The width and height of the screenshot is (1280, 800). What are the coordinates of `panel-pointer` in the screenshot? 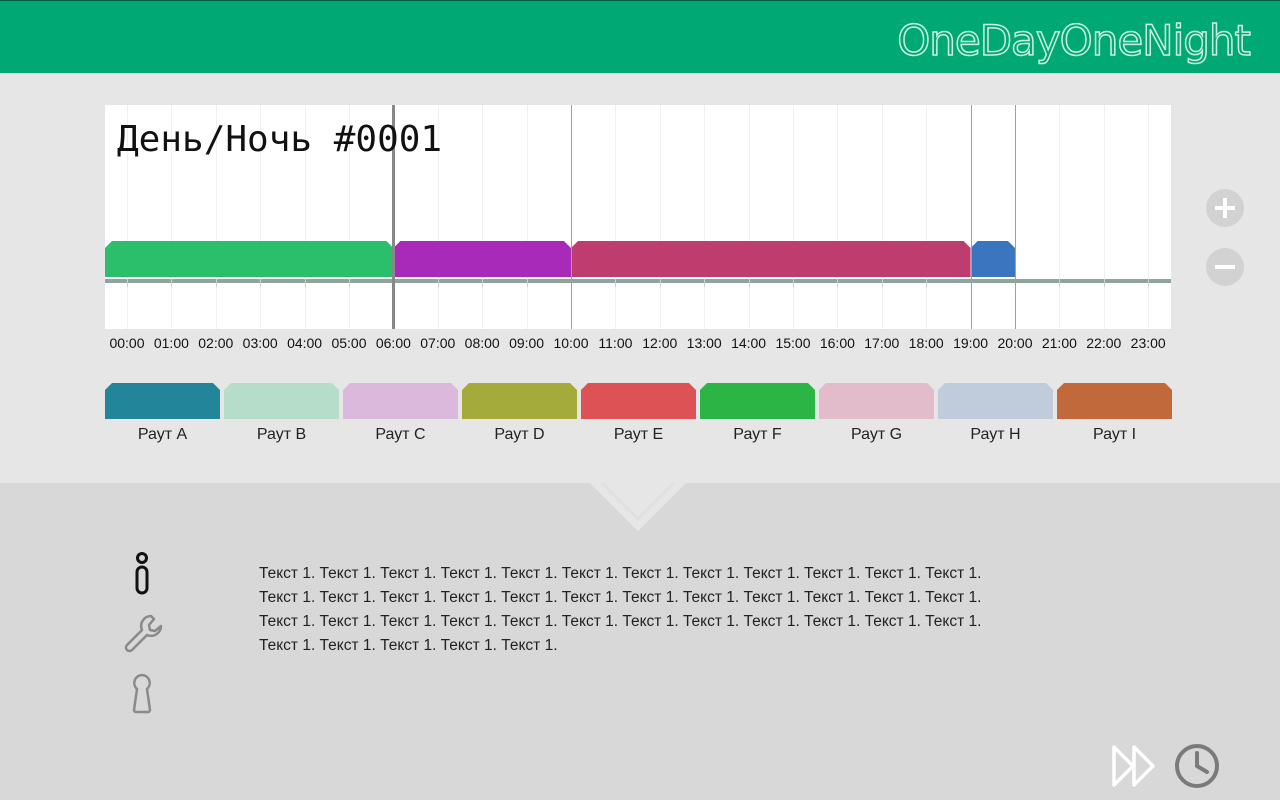 It's located at (638, 507).